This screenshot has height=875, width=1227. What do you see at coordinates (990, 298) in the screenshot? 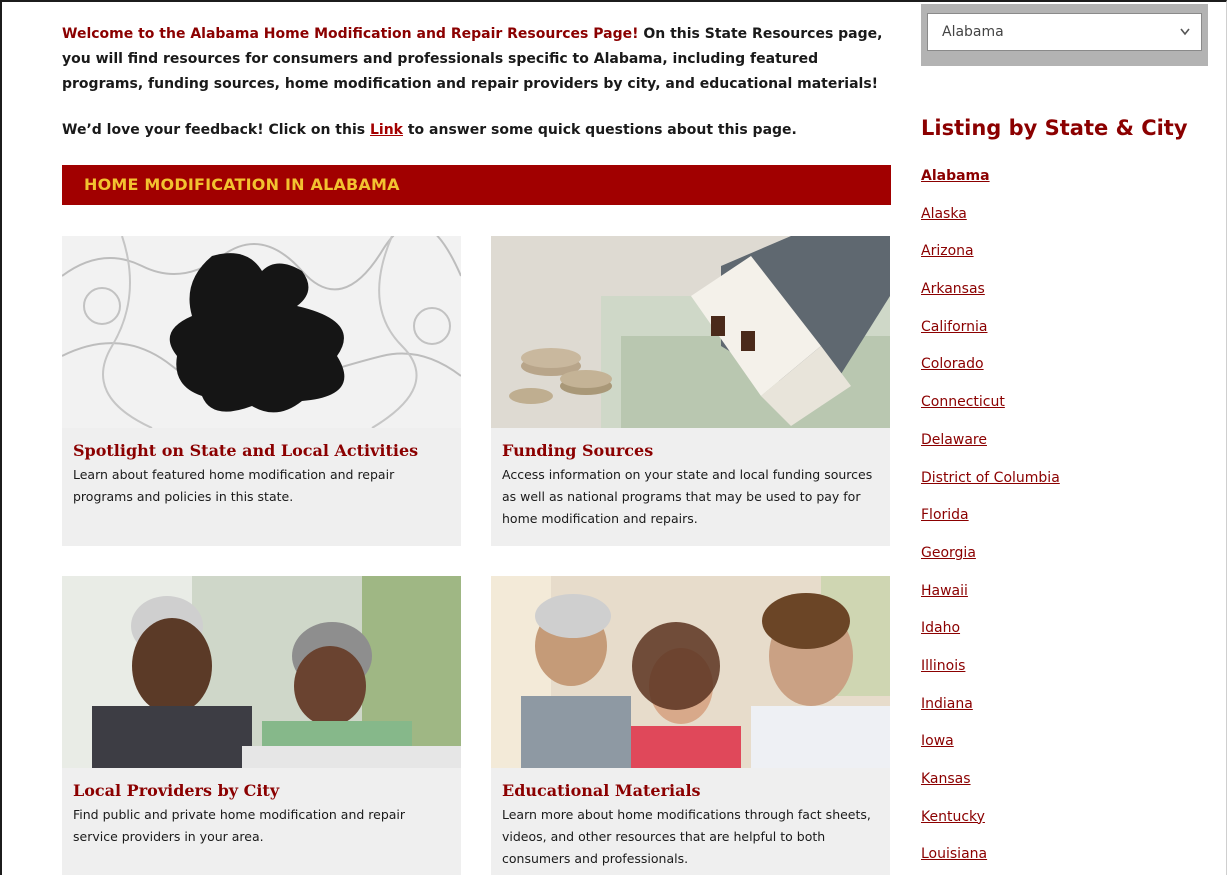
I see `state-list-item: Arkansas` at bounding box center [990, 298].